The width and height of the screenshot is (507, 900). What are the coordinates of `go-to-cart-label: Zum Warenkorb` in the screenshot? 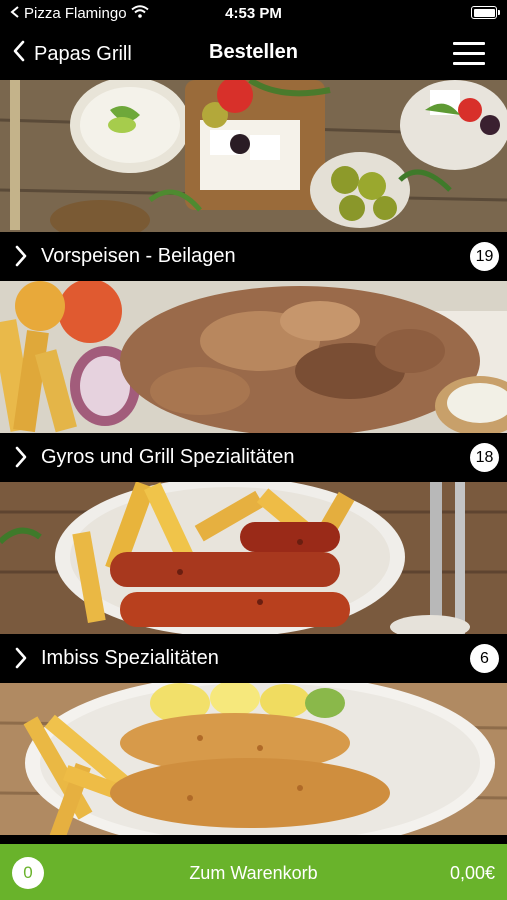 It's located at (253, 873).